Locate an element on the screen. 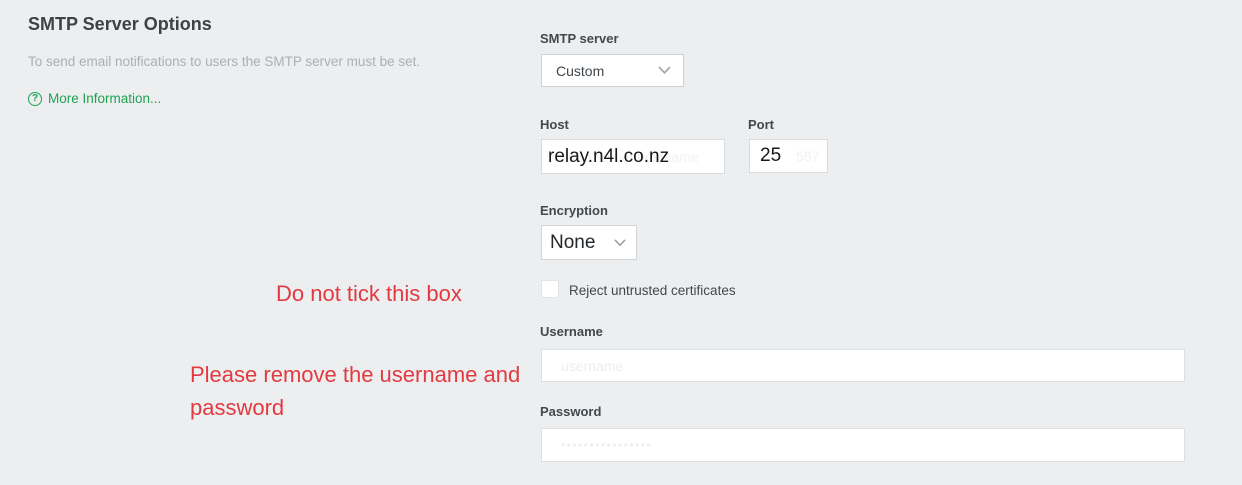 The width and height of the screenshot is (1242, 485). host-label: Host is located at coordinates (554, 124).